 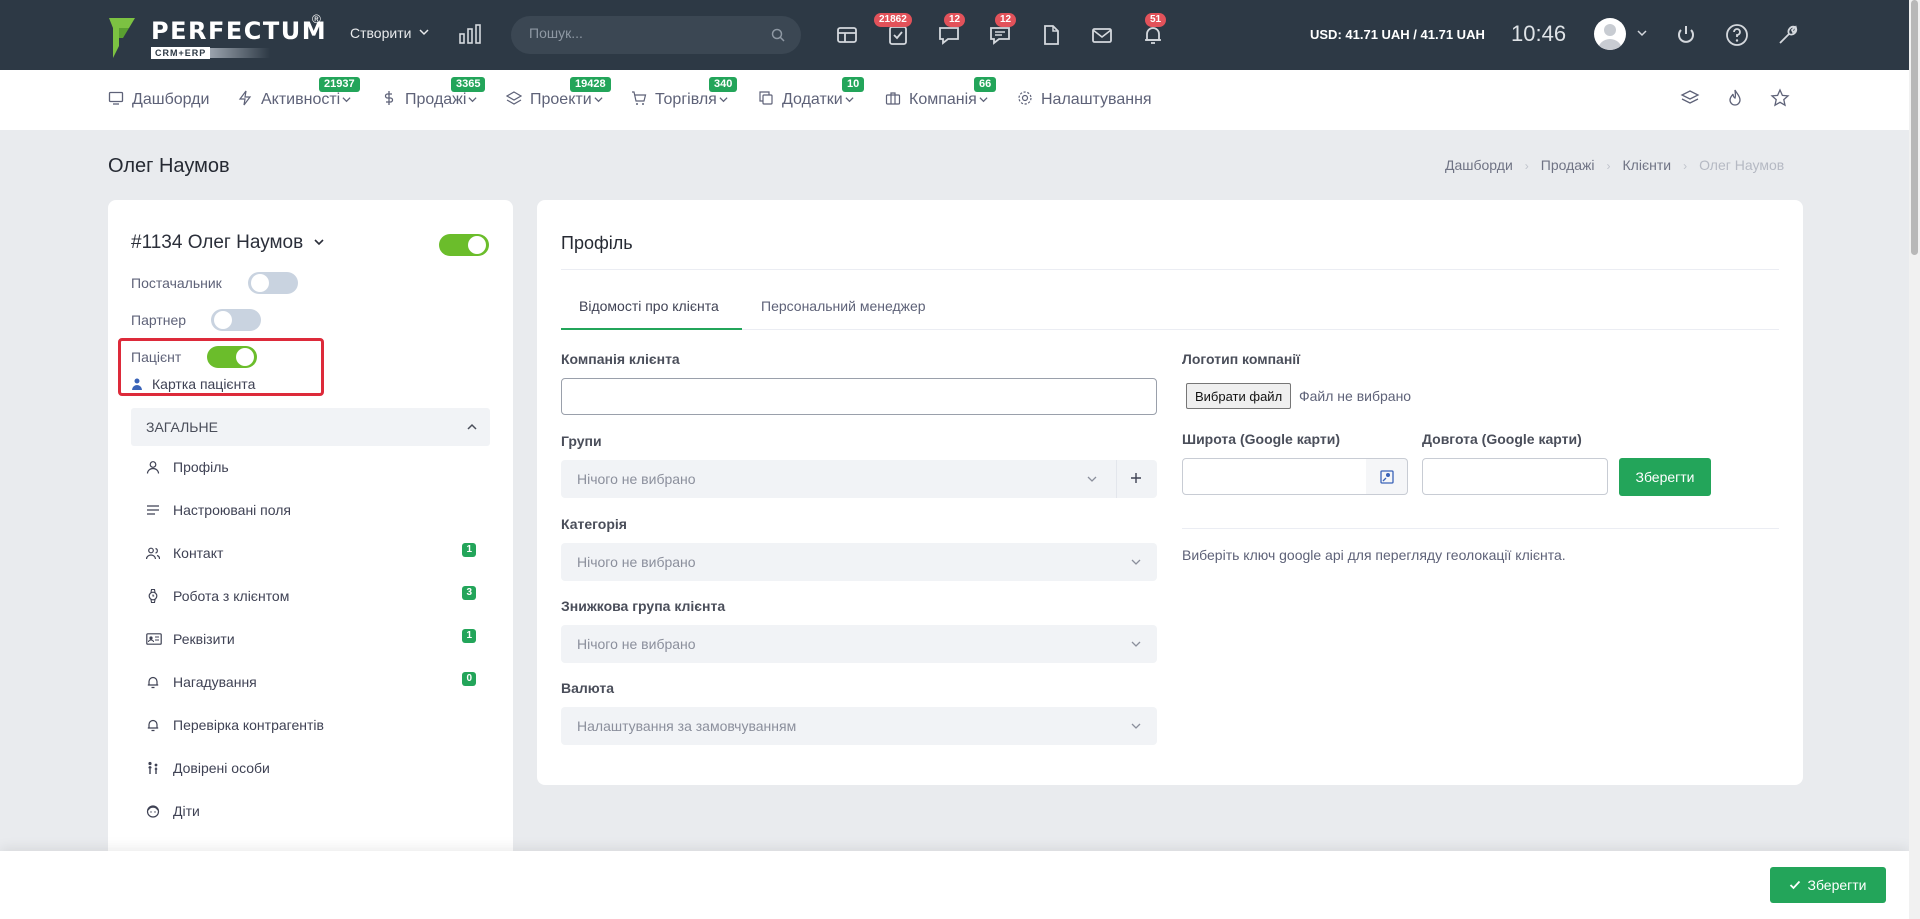 I want to click on users-icon, so click(x=153, y=553).